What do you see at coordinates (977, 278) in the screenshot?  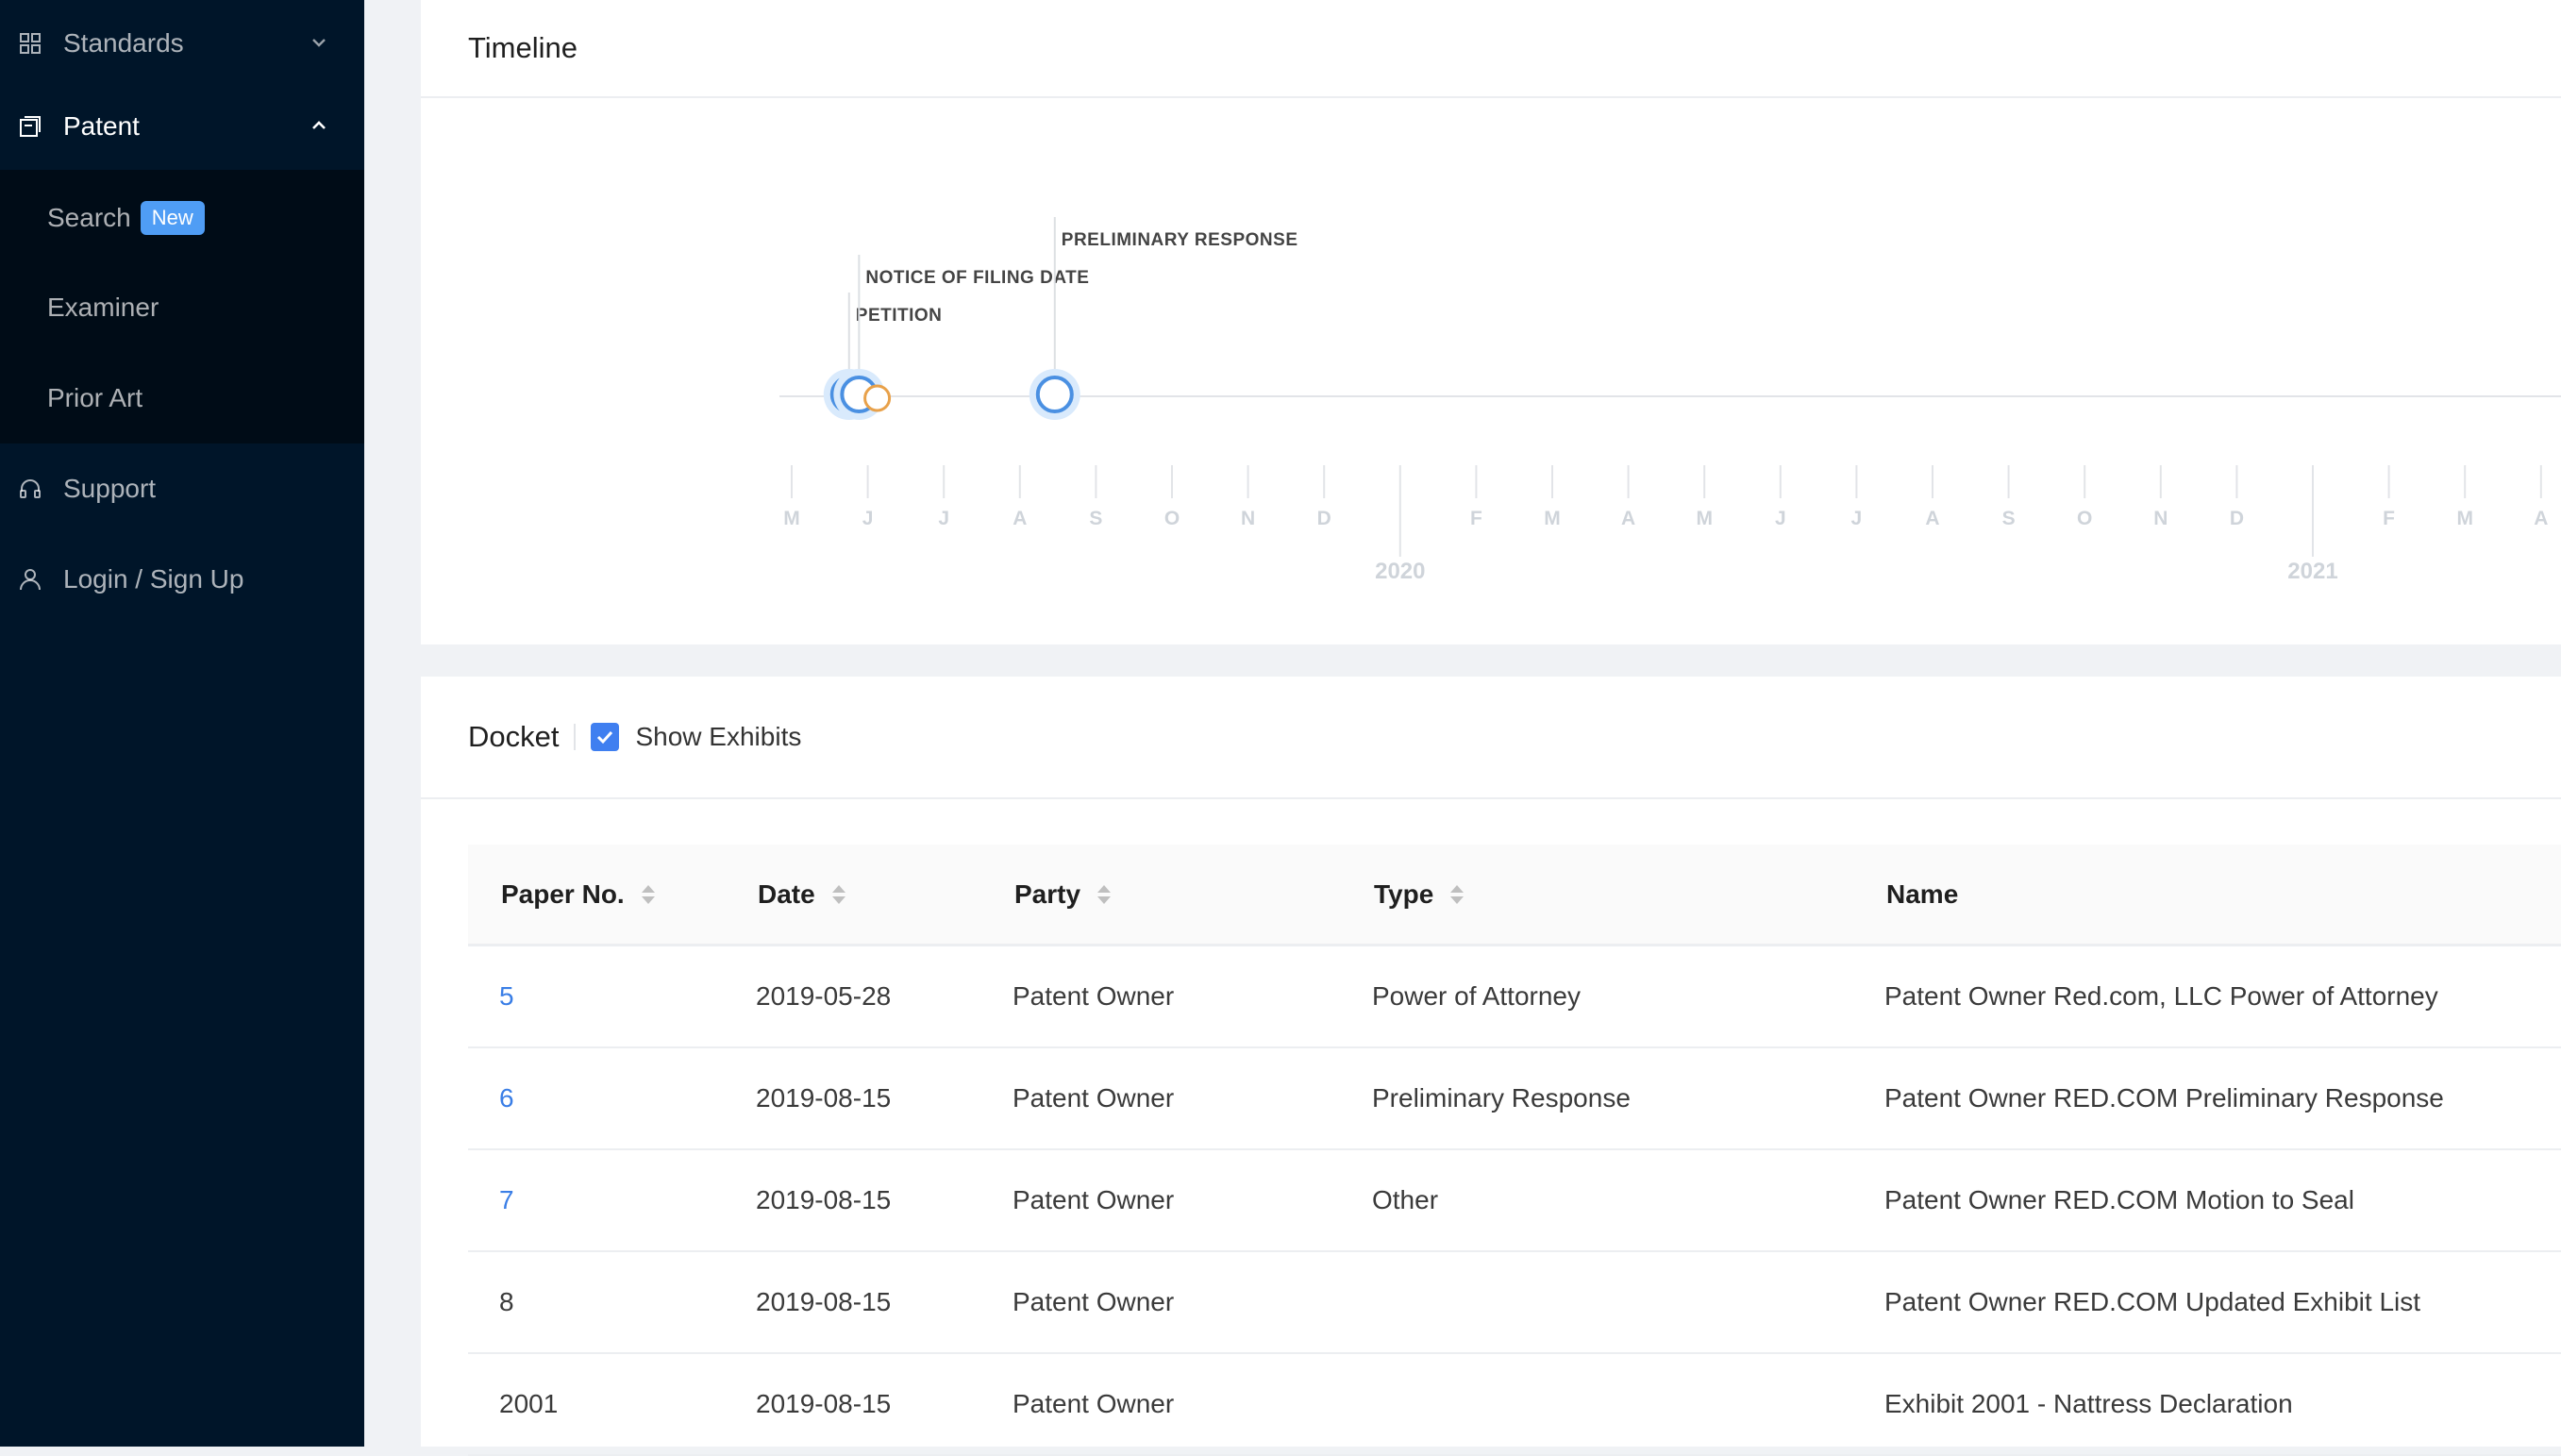 I see `event-label: NOTICE OF FILING DATE` at bounding box center [977, 278].